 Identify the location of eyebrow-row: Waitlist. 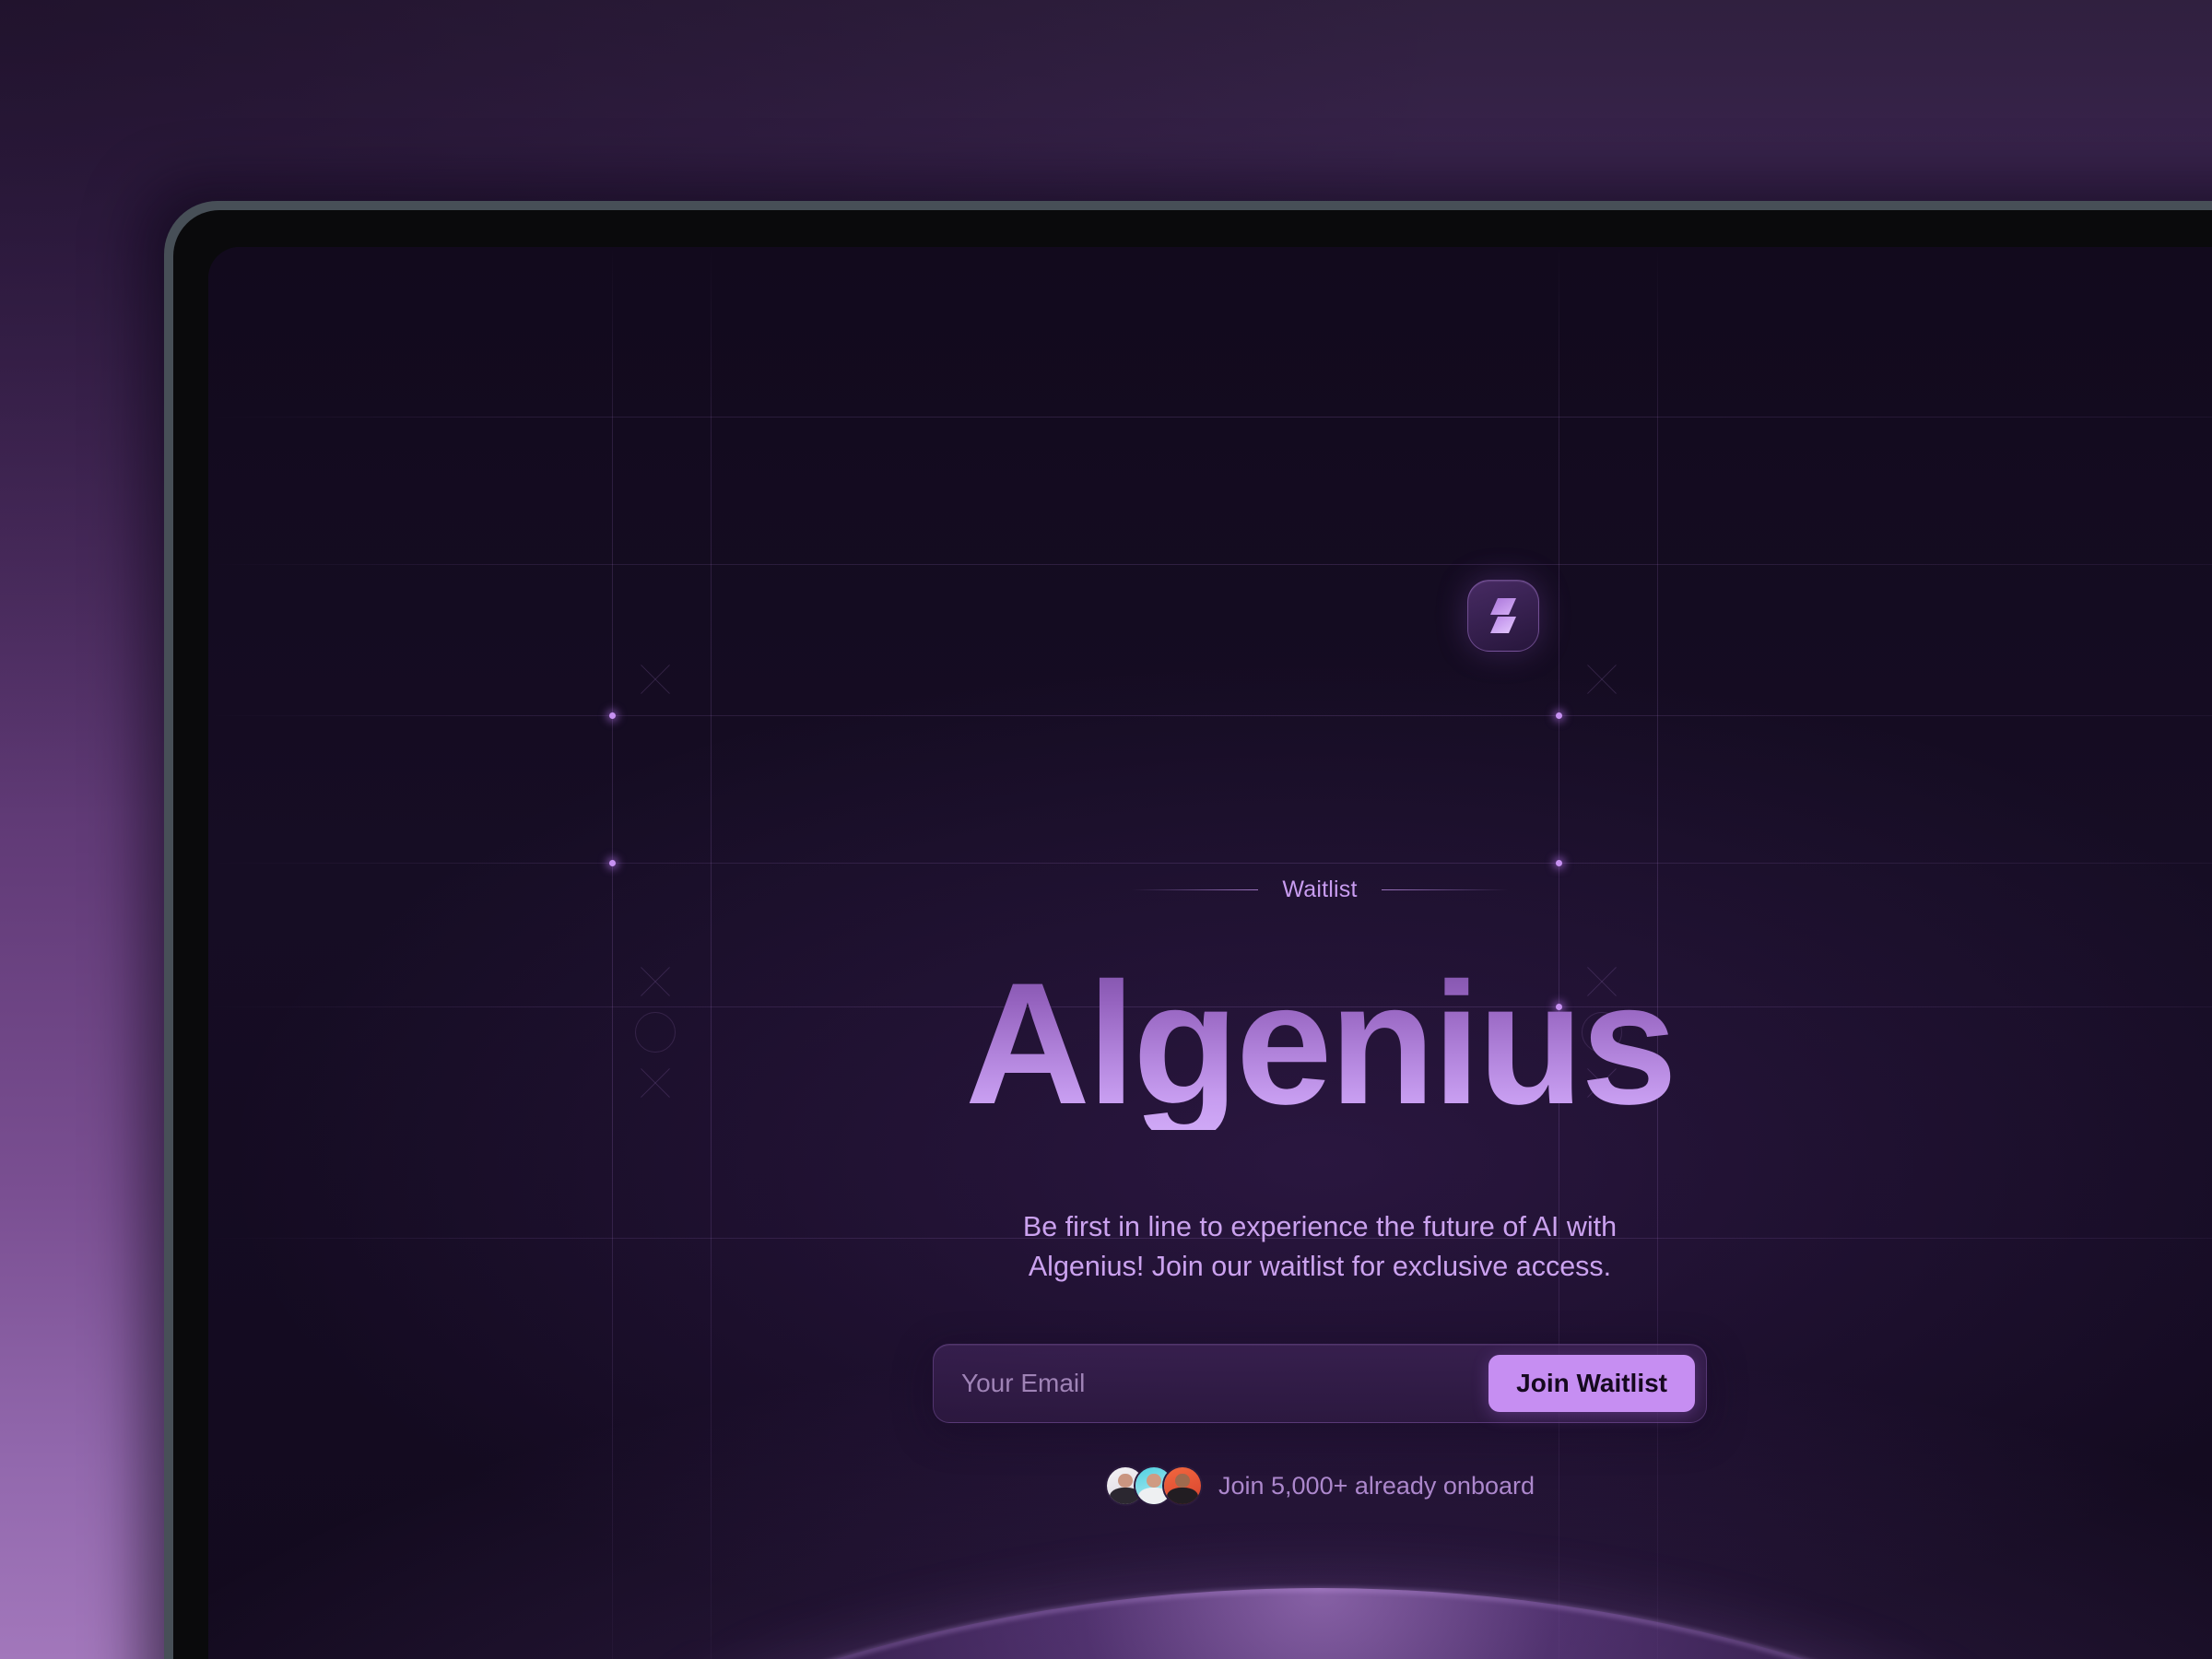
(1210, 890).